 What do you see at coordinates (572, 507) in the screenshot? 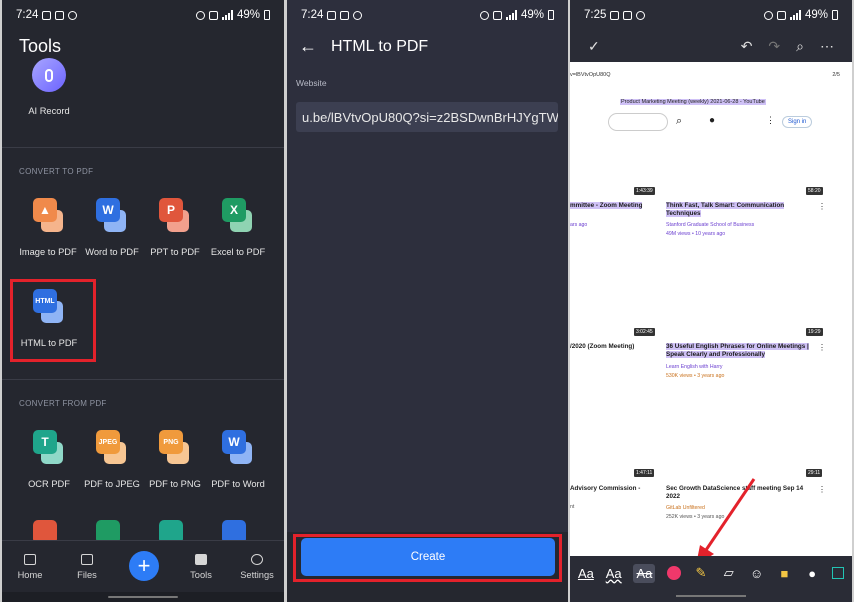
I see `video-meta: nt` at bounding box center [572, 507].